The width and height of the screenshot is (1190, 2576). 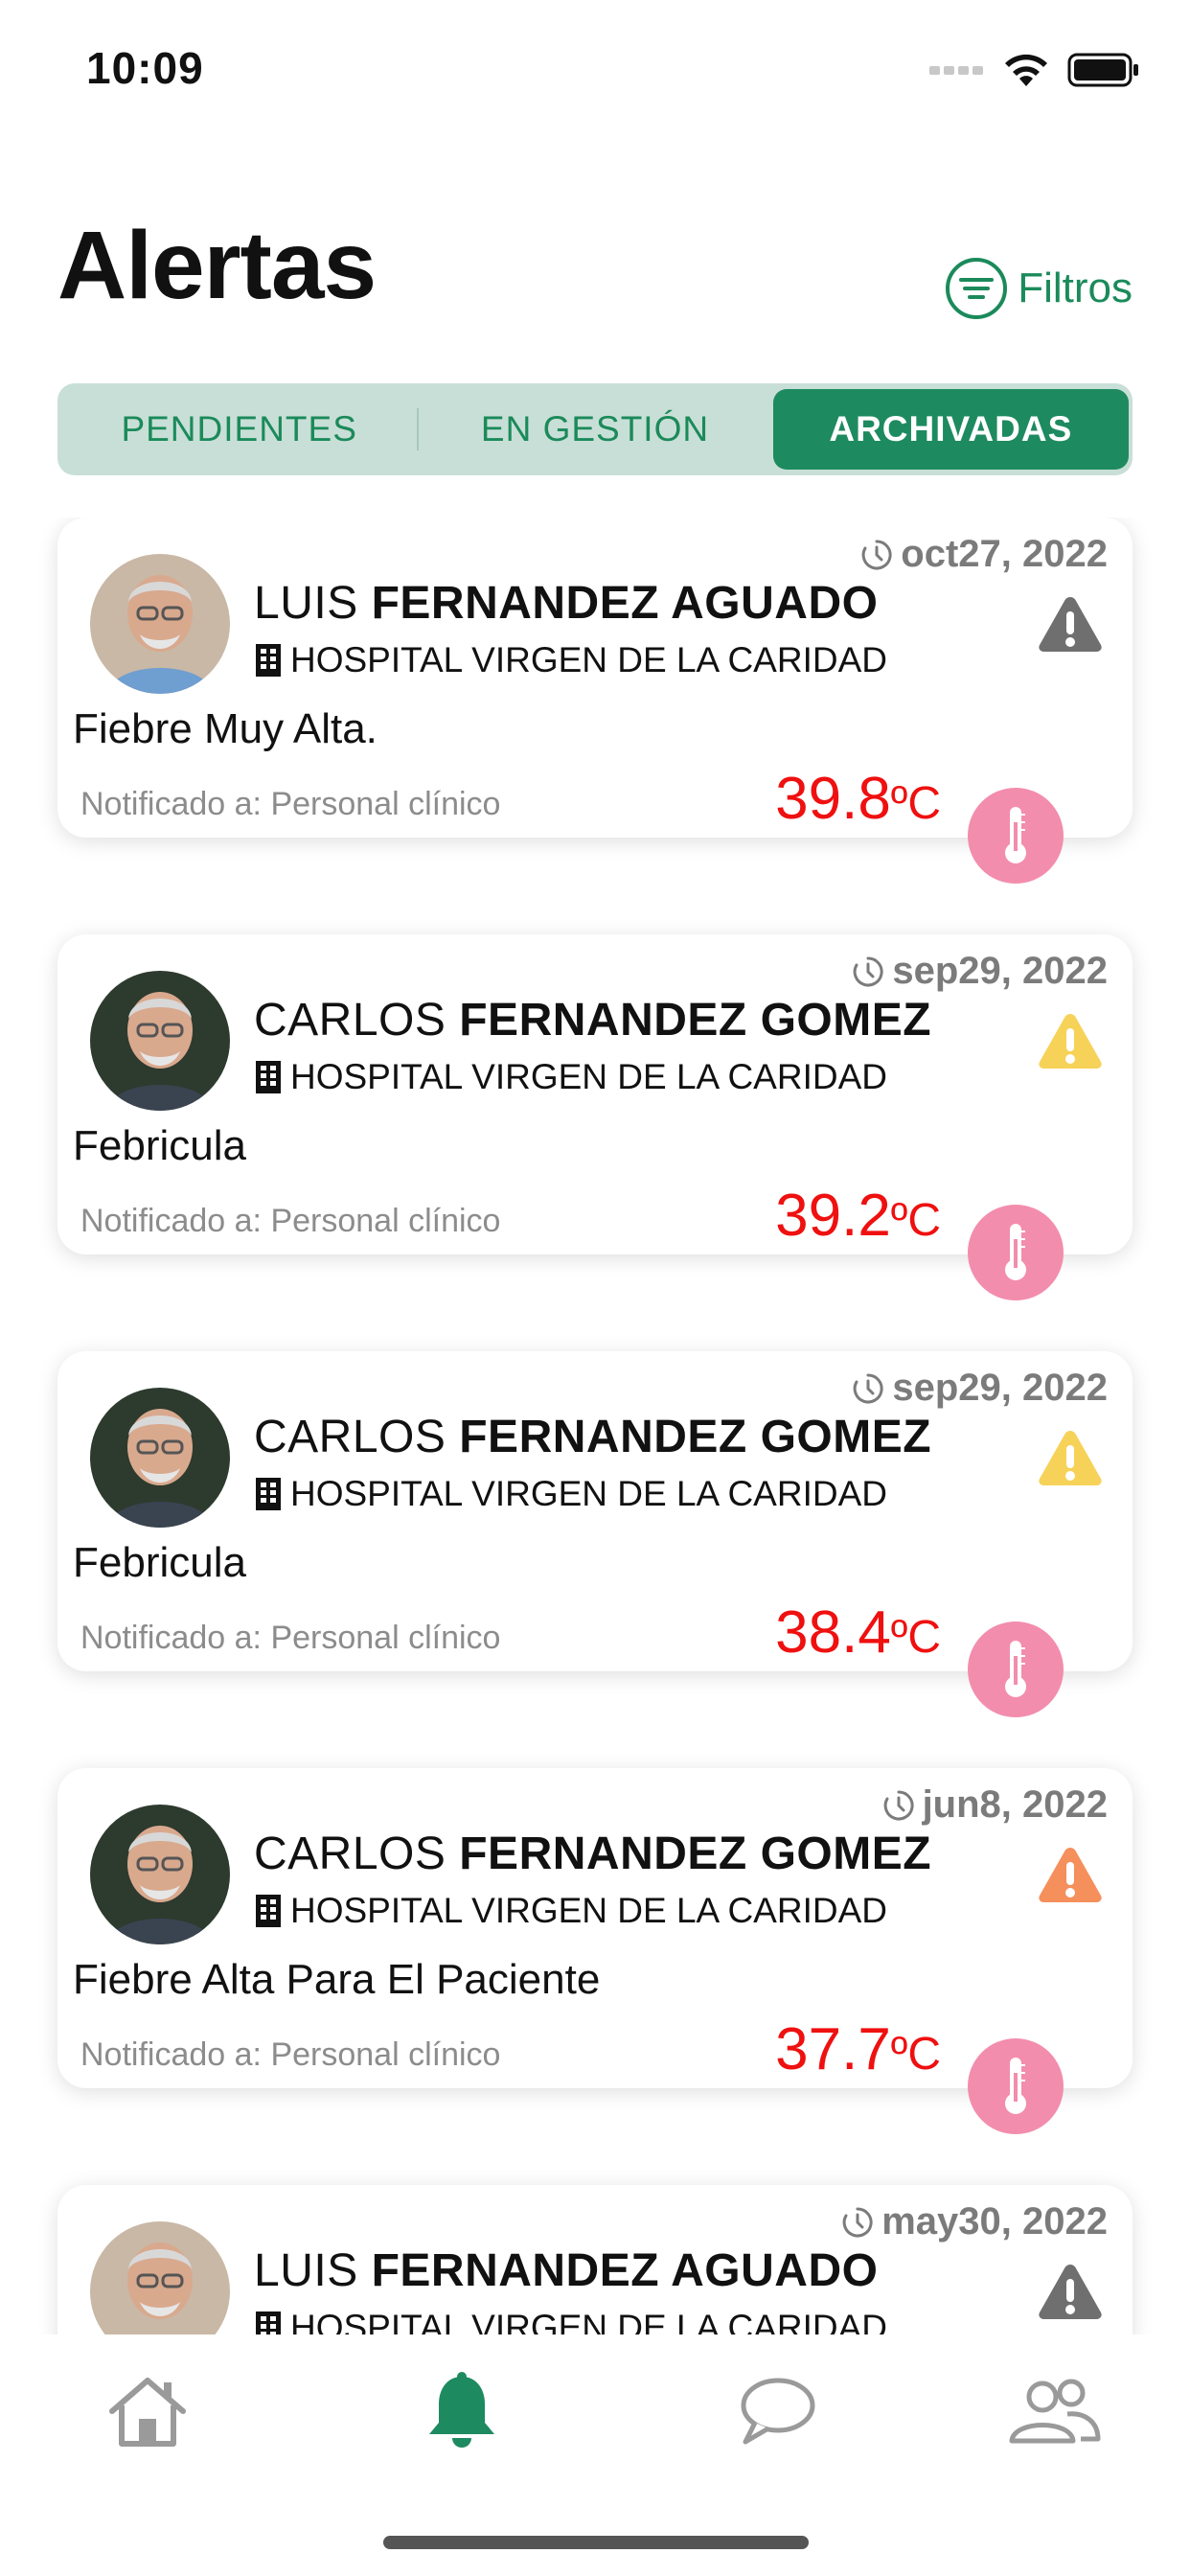 I want to click on alert-date-text: jun8, 2022, so click(x=1015, y=1805).